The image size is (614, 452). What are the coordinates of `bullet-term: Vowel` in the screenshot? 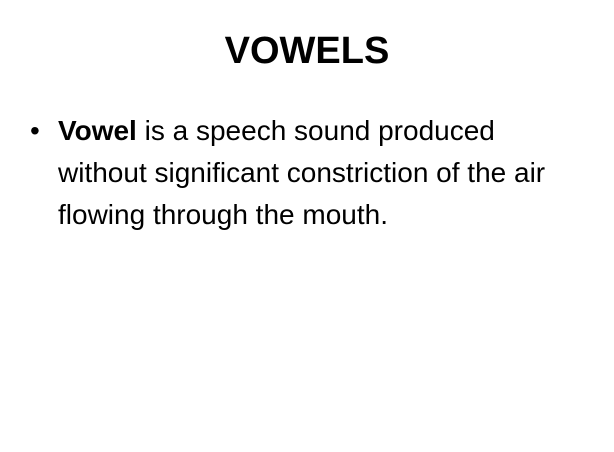 It's located at (97, 130).